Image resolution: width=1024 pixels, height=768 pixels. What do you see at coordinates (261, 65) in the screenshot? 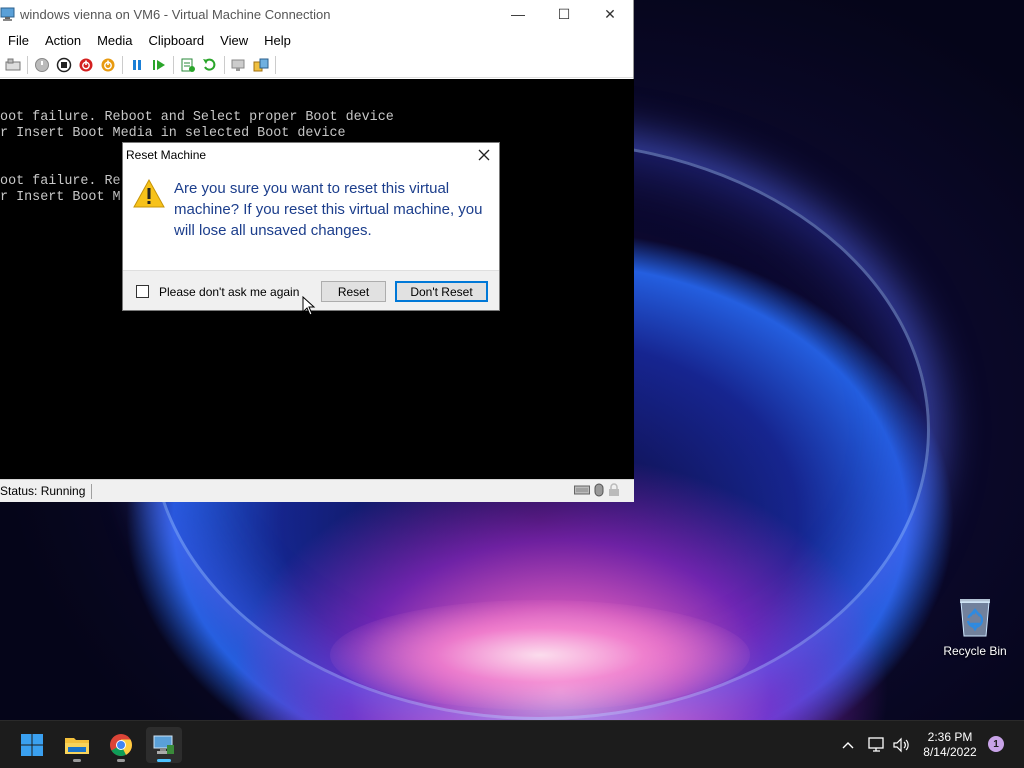
I see `share-icon` at bounding box center [261, 65].